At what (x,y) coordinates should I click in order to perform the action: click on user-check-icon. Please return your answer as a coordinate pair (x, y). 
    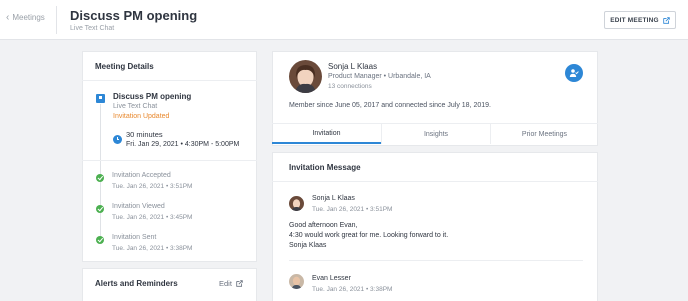
    Looking at the image, I should click on (574, 73).